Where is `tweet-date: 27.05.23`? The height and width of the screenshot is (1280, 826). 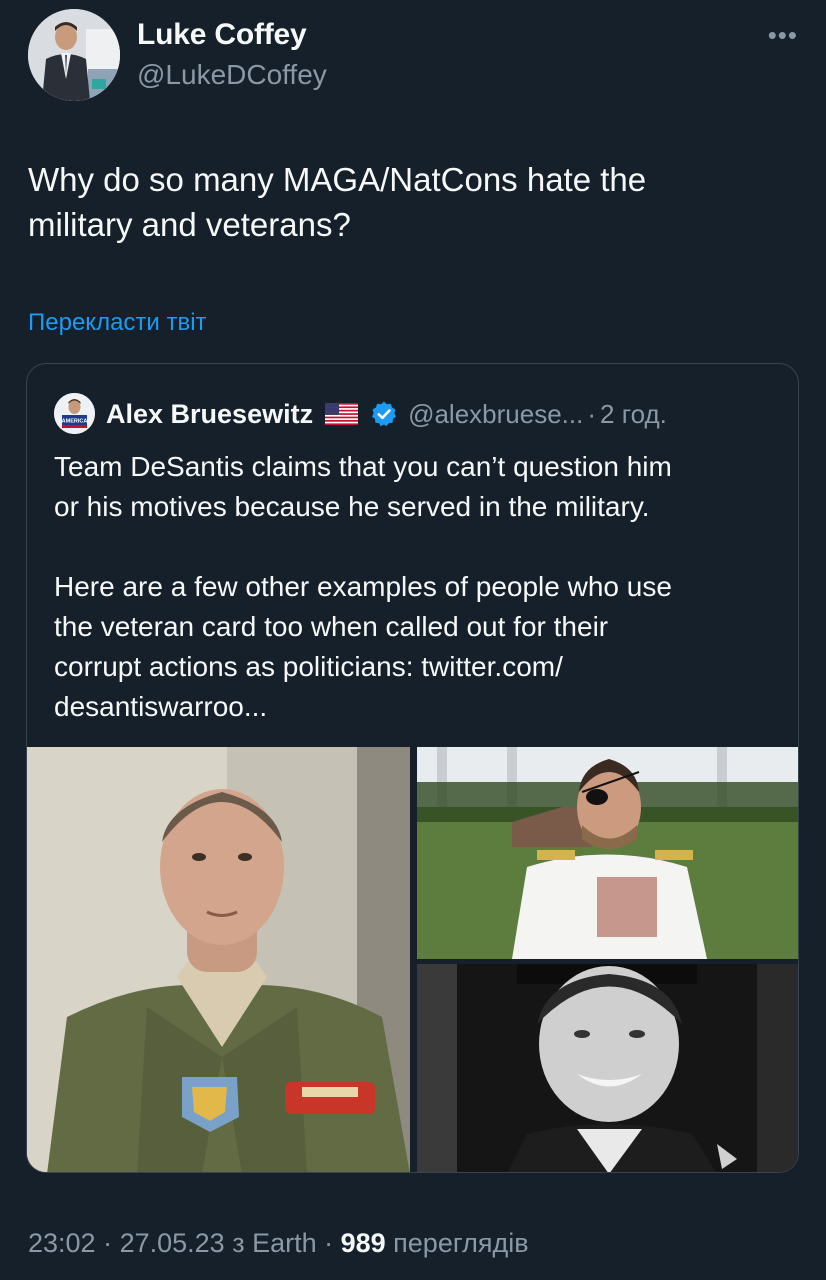
tweet-date: 27.05.23 is located at coordinates (172, 1243).